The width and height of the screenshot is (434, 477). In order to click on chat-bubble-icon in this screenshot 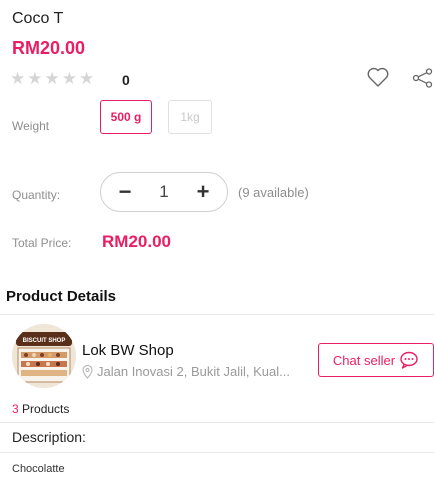, I will do `click(409, 360)`.